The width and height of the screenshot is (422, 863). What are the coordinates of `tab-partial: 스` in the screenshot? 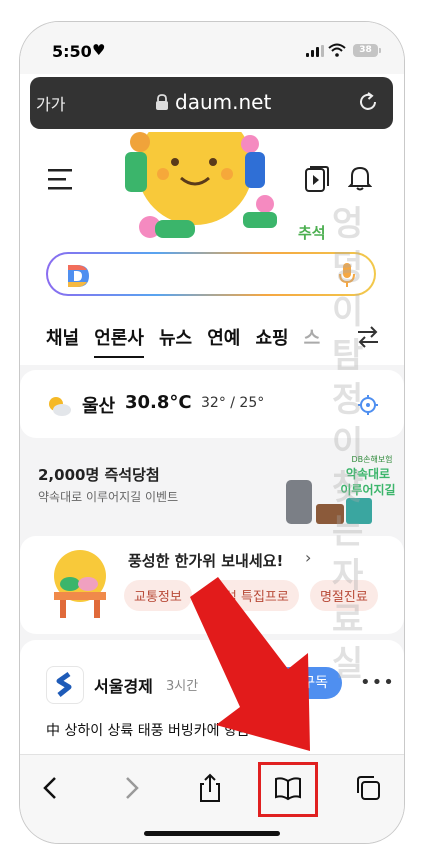 It's located at (312, 337).